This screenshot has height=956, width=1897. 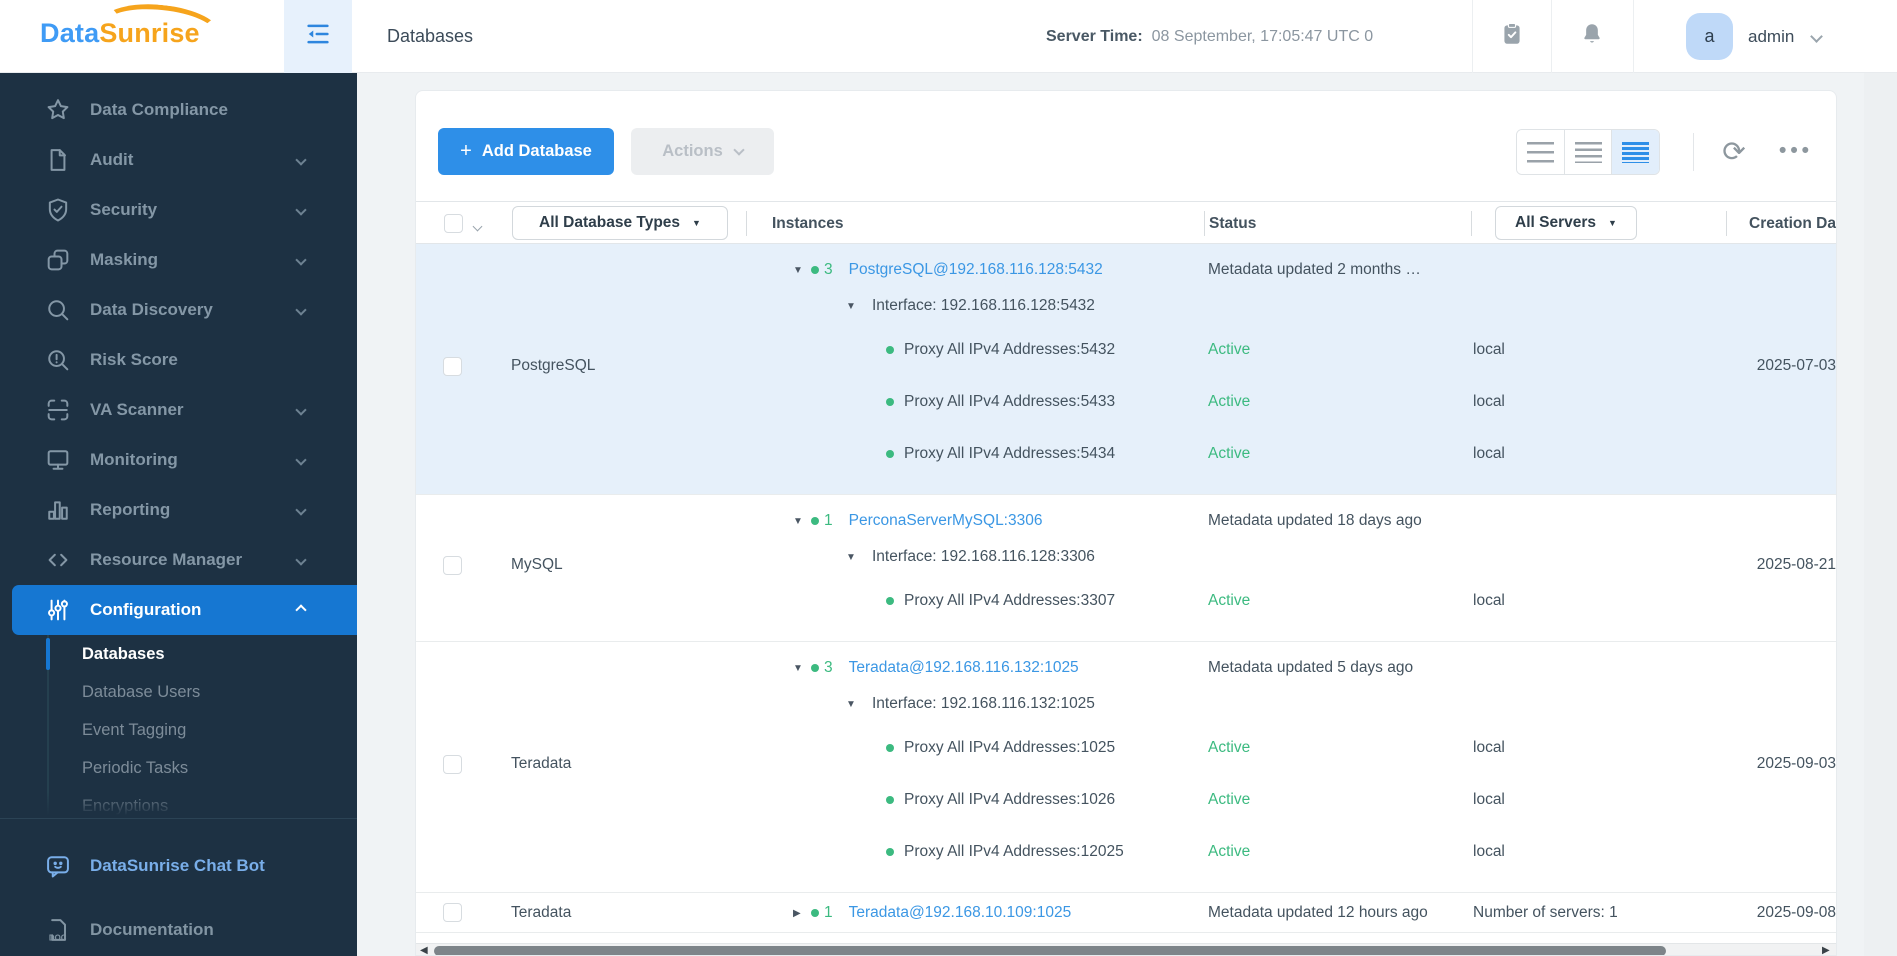 What do you see at coordinates (58, 260) in the screenshot?
I see `mask-icon` at bounding box center [58, 260].